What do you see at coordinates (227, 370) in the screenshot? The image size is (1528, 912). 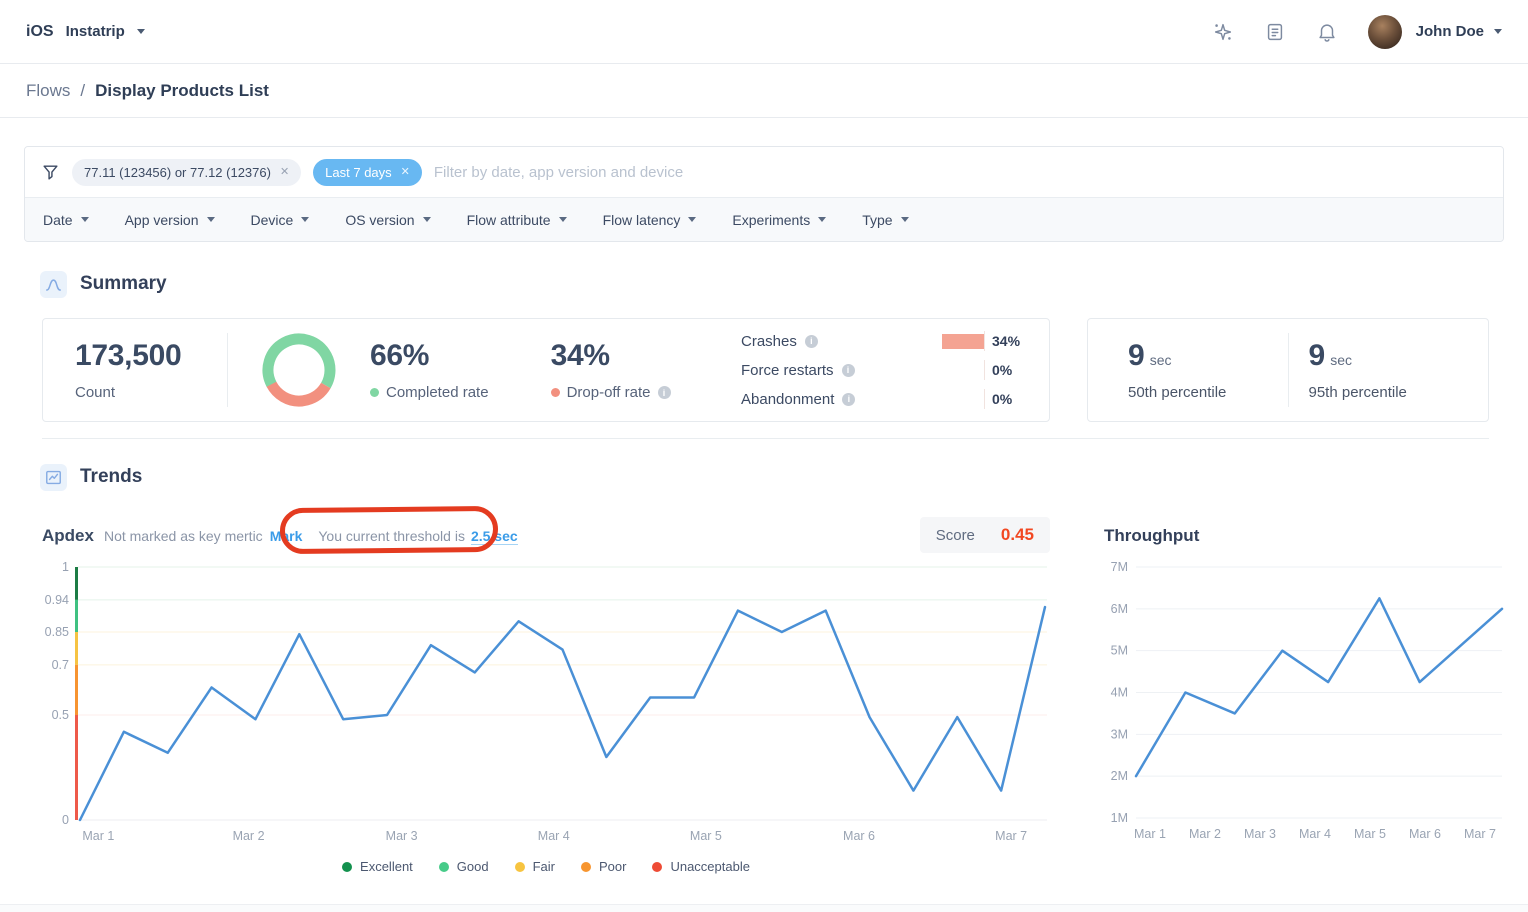 I see `divider` at bounding box center [227, 370].